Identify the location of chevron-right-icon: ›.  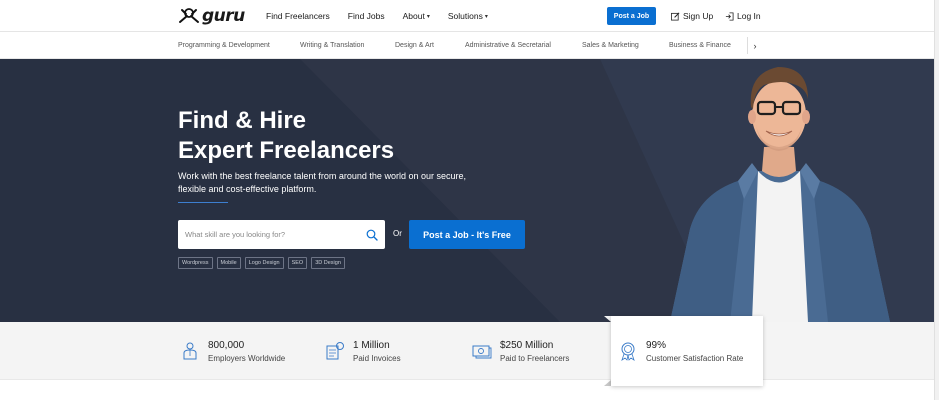
(755, 45).